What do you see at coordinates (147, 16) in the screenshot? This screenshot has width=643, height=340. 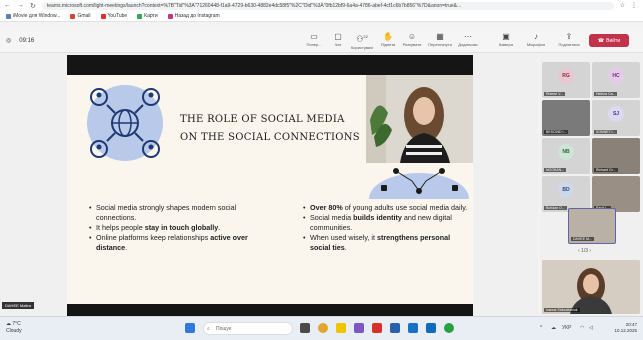 I see `bookmark-maps: Карти` at bounding box center [147, 16].